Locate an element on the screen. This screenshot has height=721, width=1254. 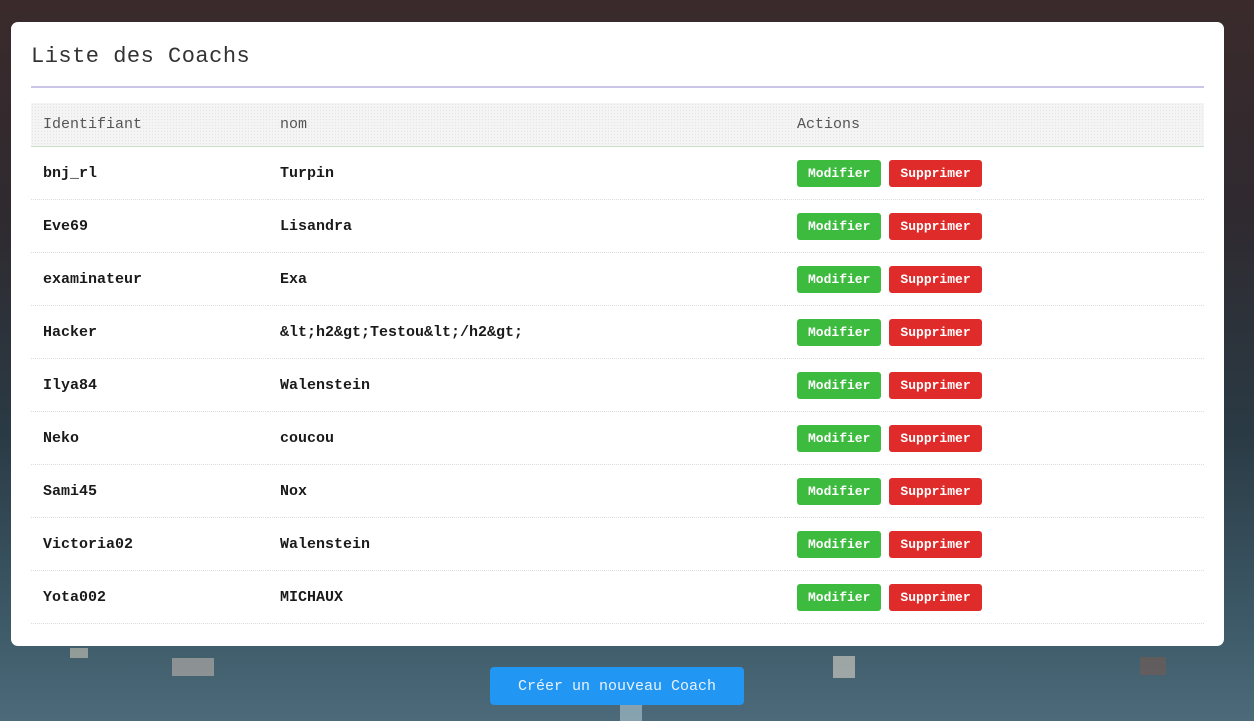
table-row: Victoria02 Walenstein Modifier Supprimer is located at coordinates (617, 544).